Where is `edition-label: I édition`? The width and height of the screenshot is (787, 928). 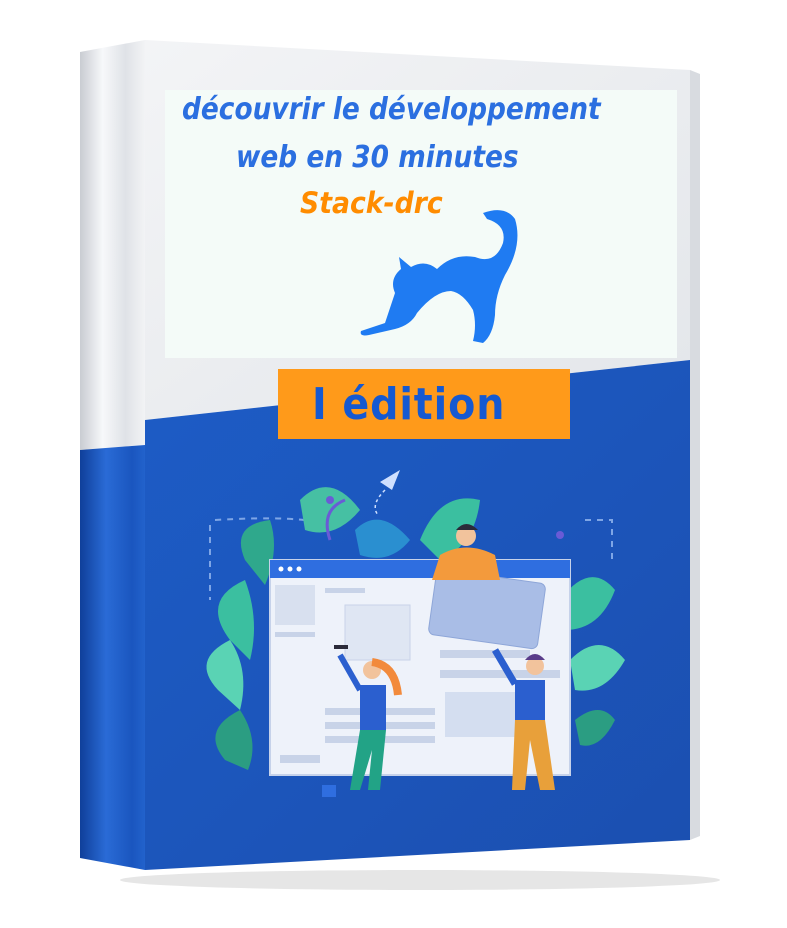
edition-label: I édition is located at coordinates (409, 404).